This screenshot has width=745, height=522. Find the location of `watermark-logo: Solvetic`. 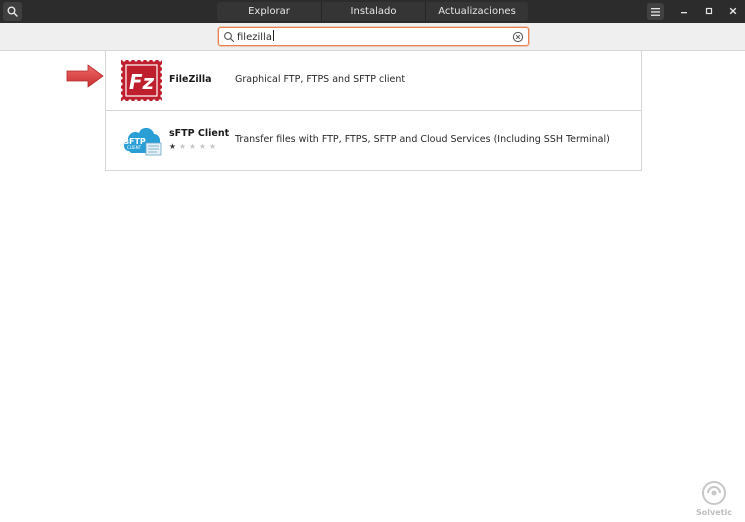

watermark-logo: Solvetic is located at coordinates (714, 499).